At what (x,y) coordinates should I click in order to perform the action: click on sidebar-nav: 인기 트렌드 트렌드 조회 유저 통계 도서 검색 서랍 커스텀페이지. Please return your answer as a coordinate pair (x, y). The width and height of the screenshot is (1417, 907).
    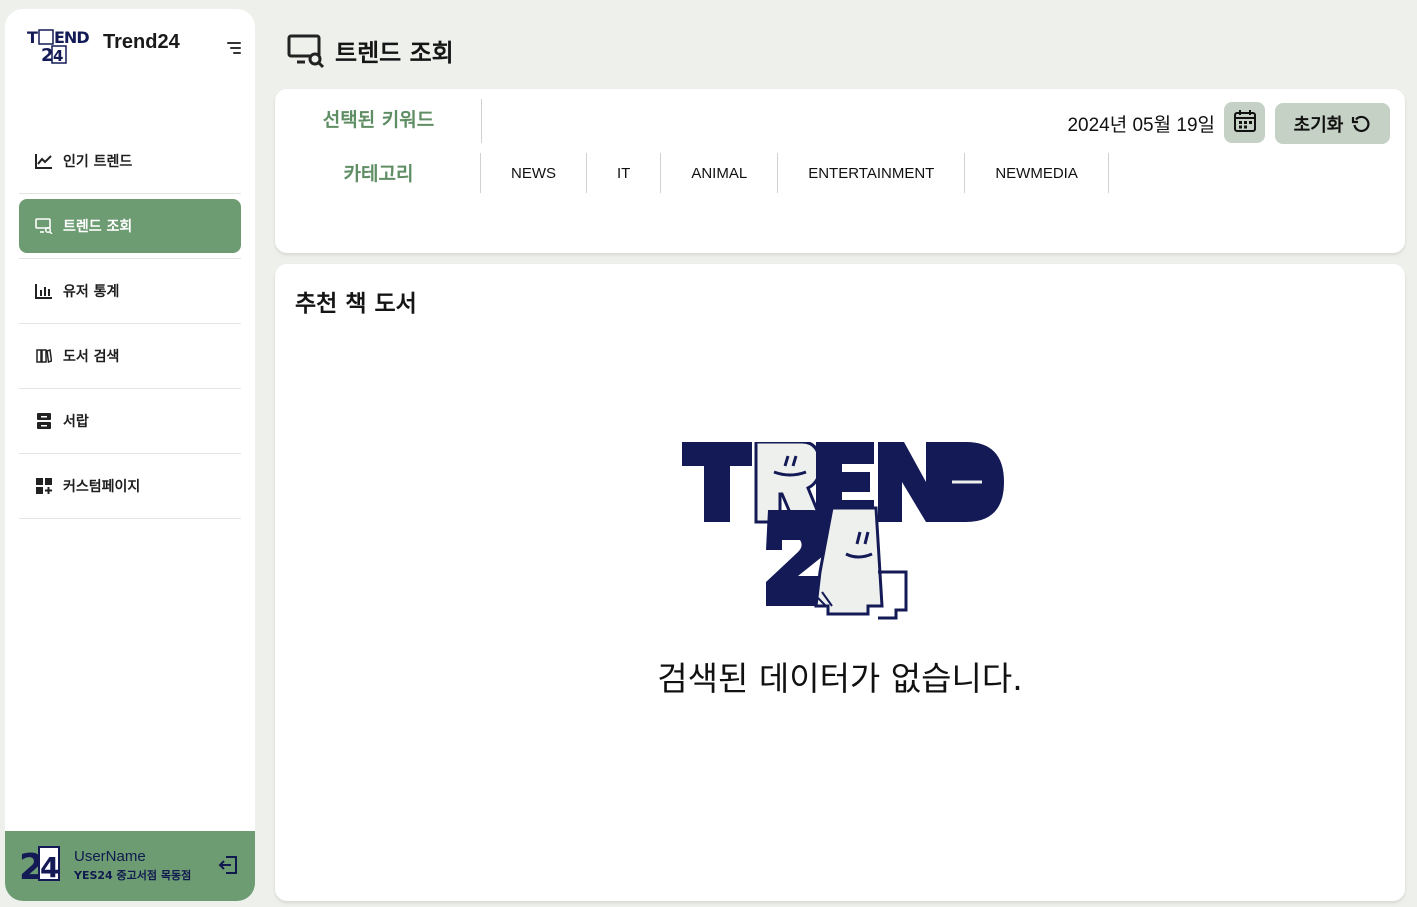
    Looking at the image, I should click on (130, 329).